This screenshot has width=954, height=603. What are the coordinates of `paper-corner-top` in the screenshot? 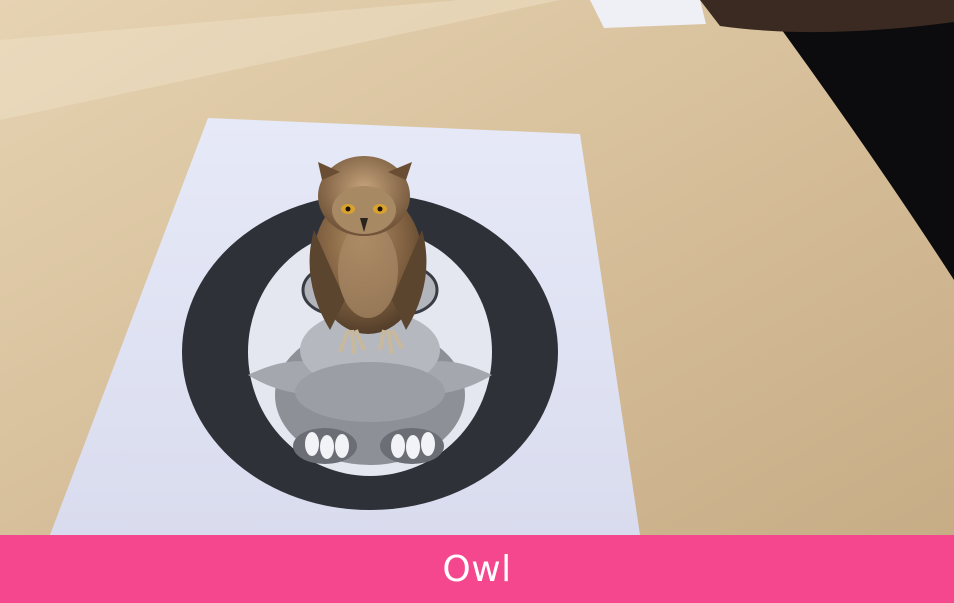 It's located at (648, 14).